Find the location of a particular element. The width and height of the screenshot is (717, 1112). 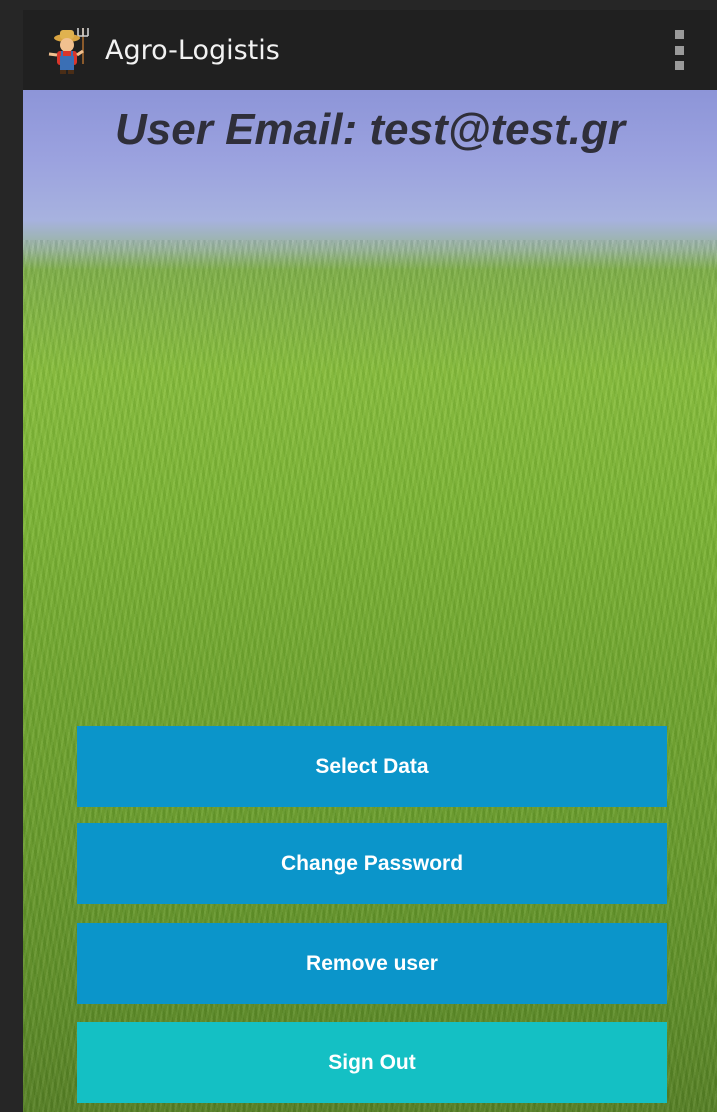

app-title: Agro-Logistis is located at coordinates (192, 50).